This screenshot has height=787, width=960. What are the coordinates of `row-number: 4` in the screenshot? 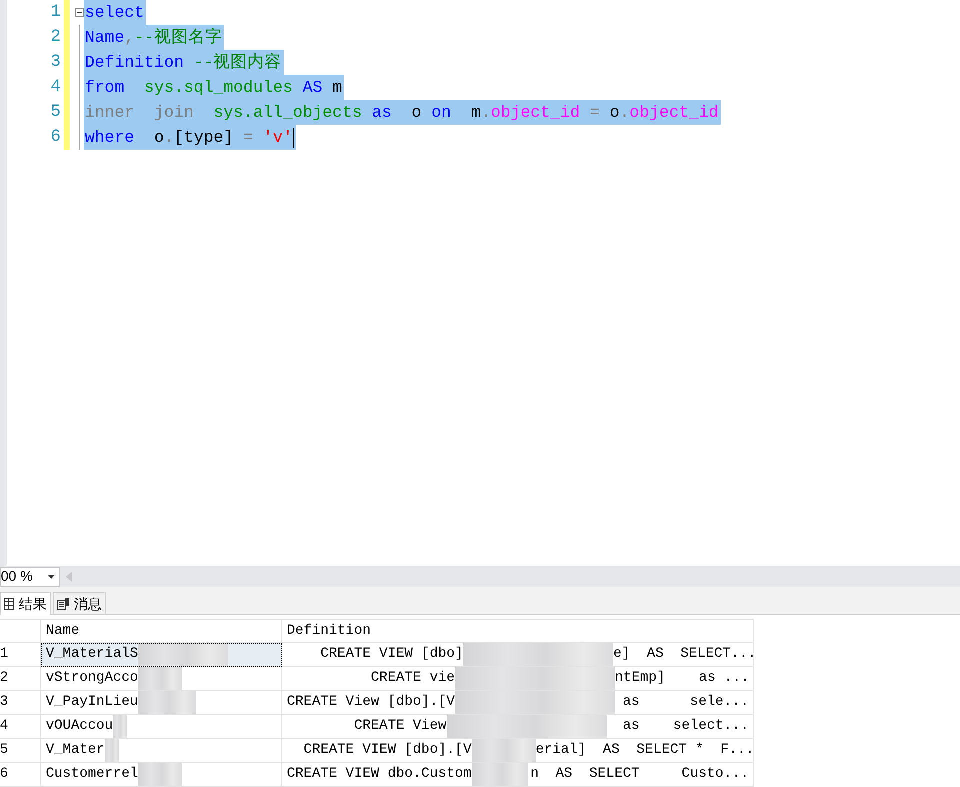 It's located at (4, 726).